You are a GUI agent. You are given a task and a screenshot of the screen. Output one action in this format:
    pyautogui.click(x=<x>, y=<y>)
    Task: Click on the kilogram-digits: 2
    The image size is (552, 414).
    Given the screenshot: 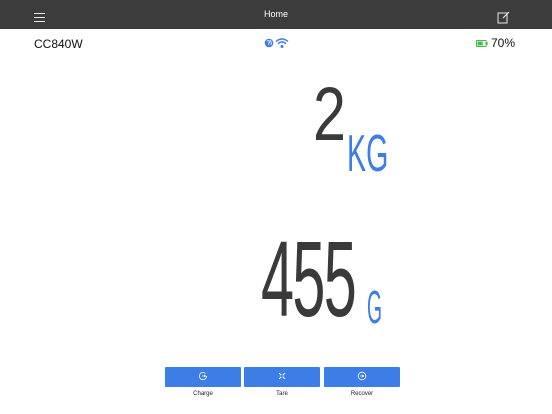 What is the action you would take?
    pyautogui.click(x=329, y=114)
    